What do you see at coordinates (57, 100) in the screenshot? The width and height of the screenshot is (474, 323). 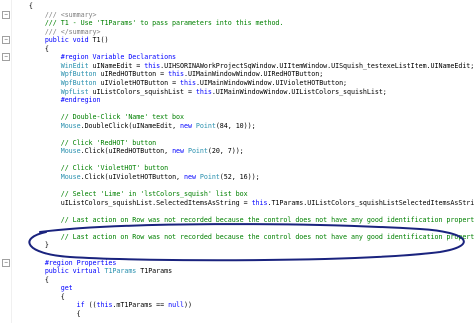 I see `code-line: #endregion` at bounding box center [57, 100].